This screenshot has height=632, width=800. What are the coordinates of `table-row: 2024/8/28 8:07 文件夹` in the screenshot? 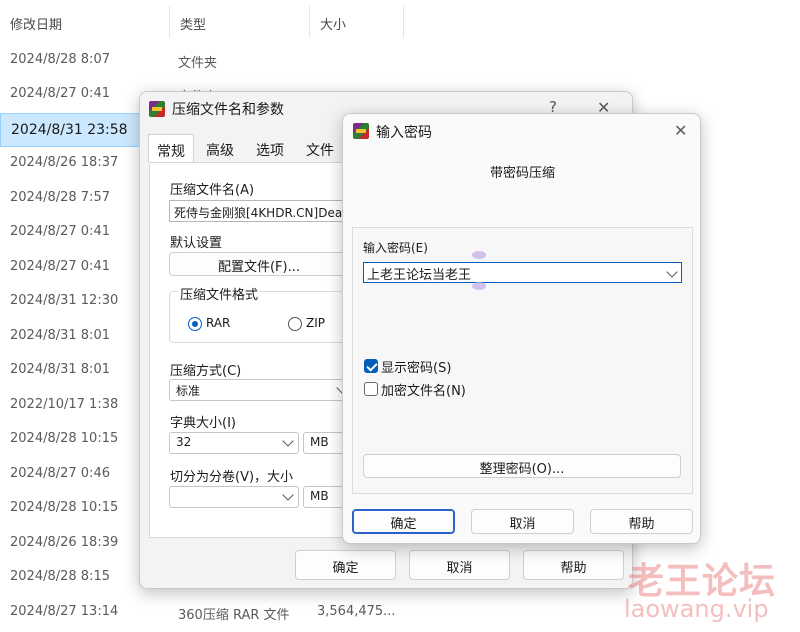 It's located at (400, 61).